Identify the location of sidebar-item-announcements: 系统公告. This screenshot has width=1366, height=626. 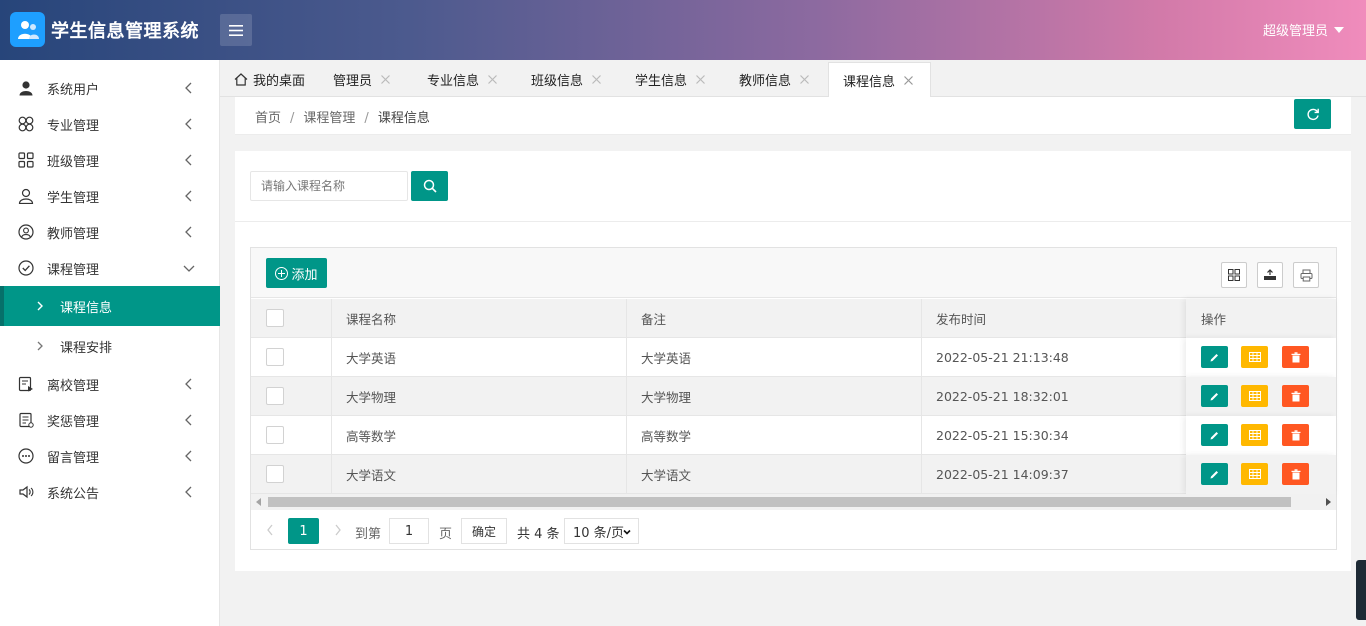
(110, 492).